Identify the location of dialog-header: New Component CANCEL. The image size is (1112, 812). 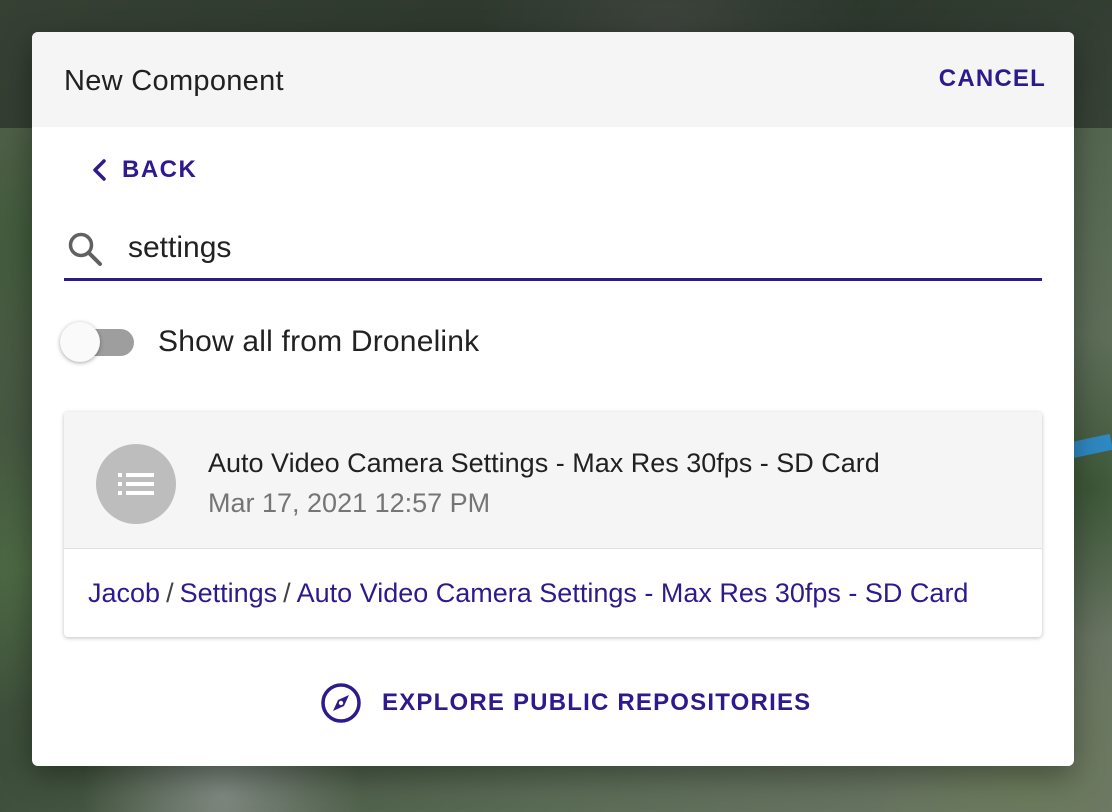
(553, 79).